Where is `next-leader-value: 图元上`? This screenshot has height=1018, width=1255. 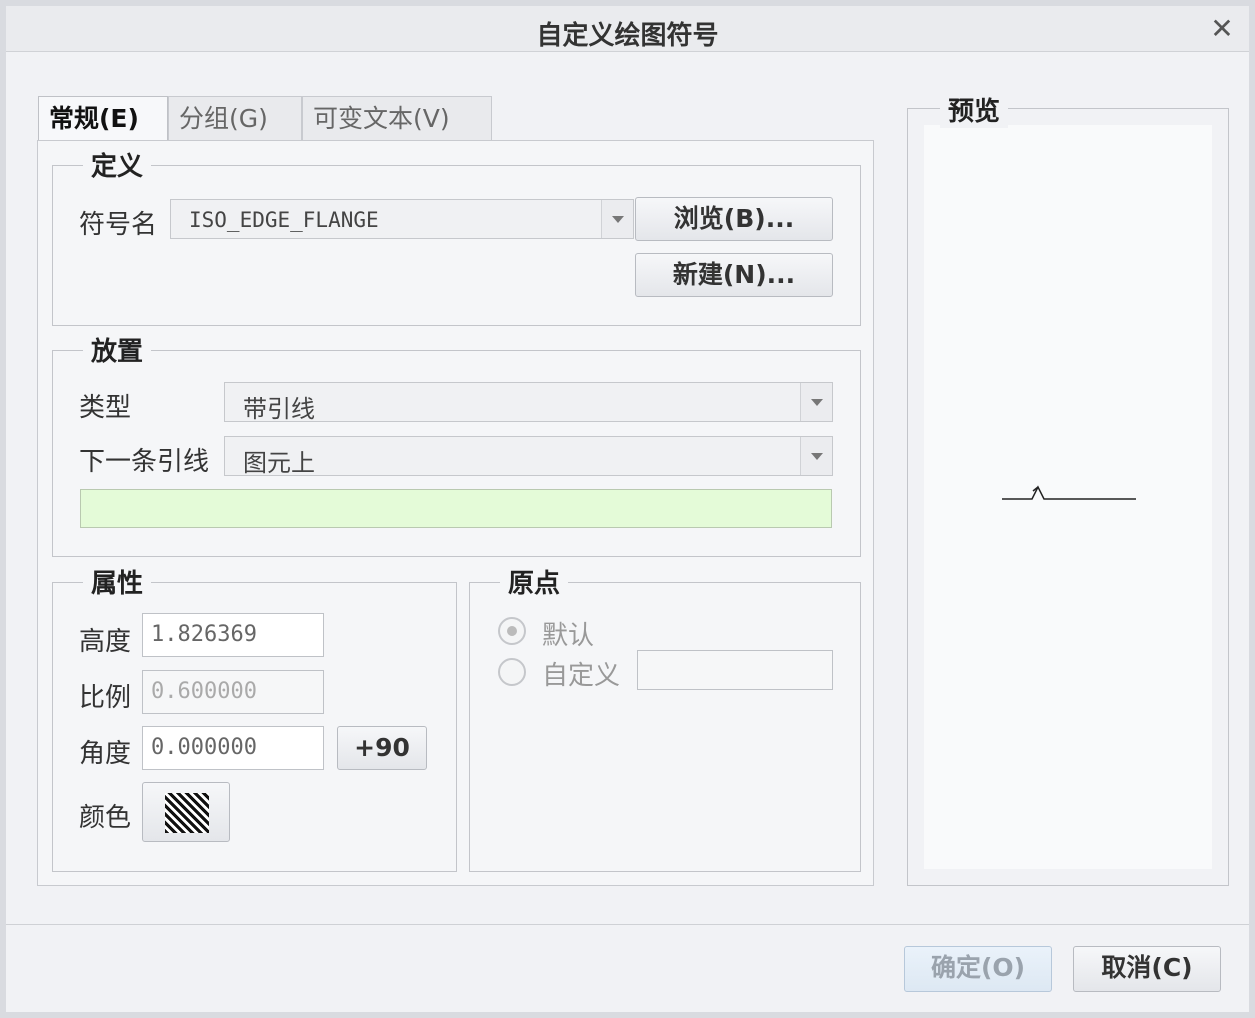
next-leader-value: 图元上 is located at coordinates (279, 463).